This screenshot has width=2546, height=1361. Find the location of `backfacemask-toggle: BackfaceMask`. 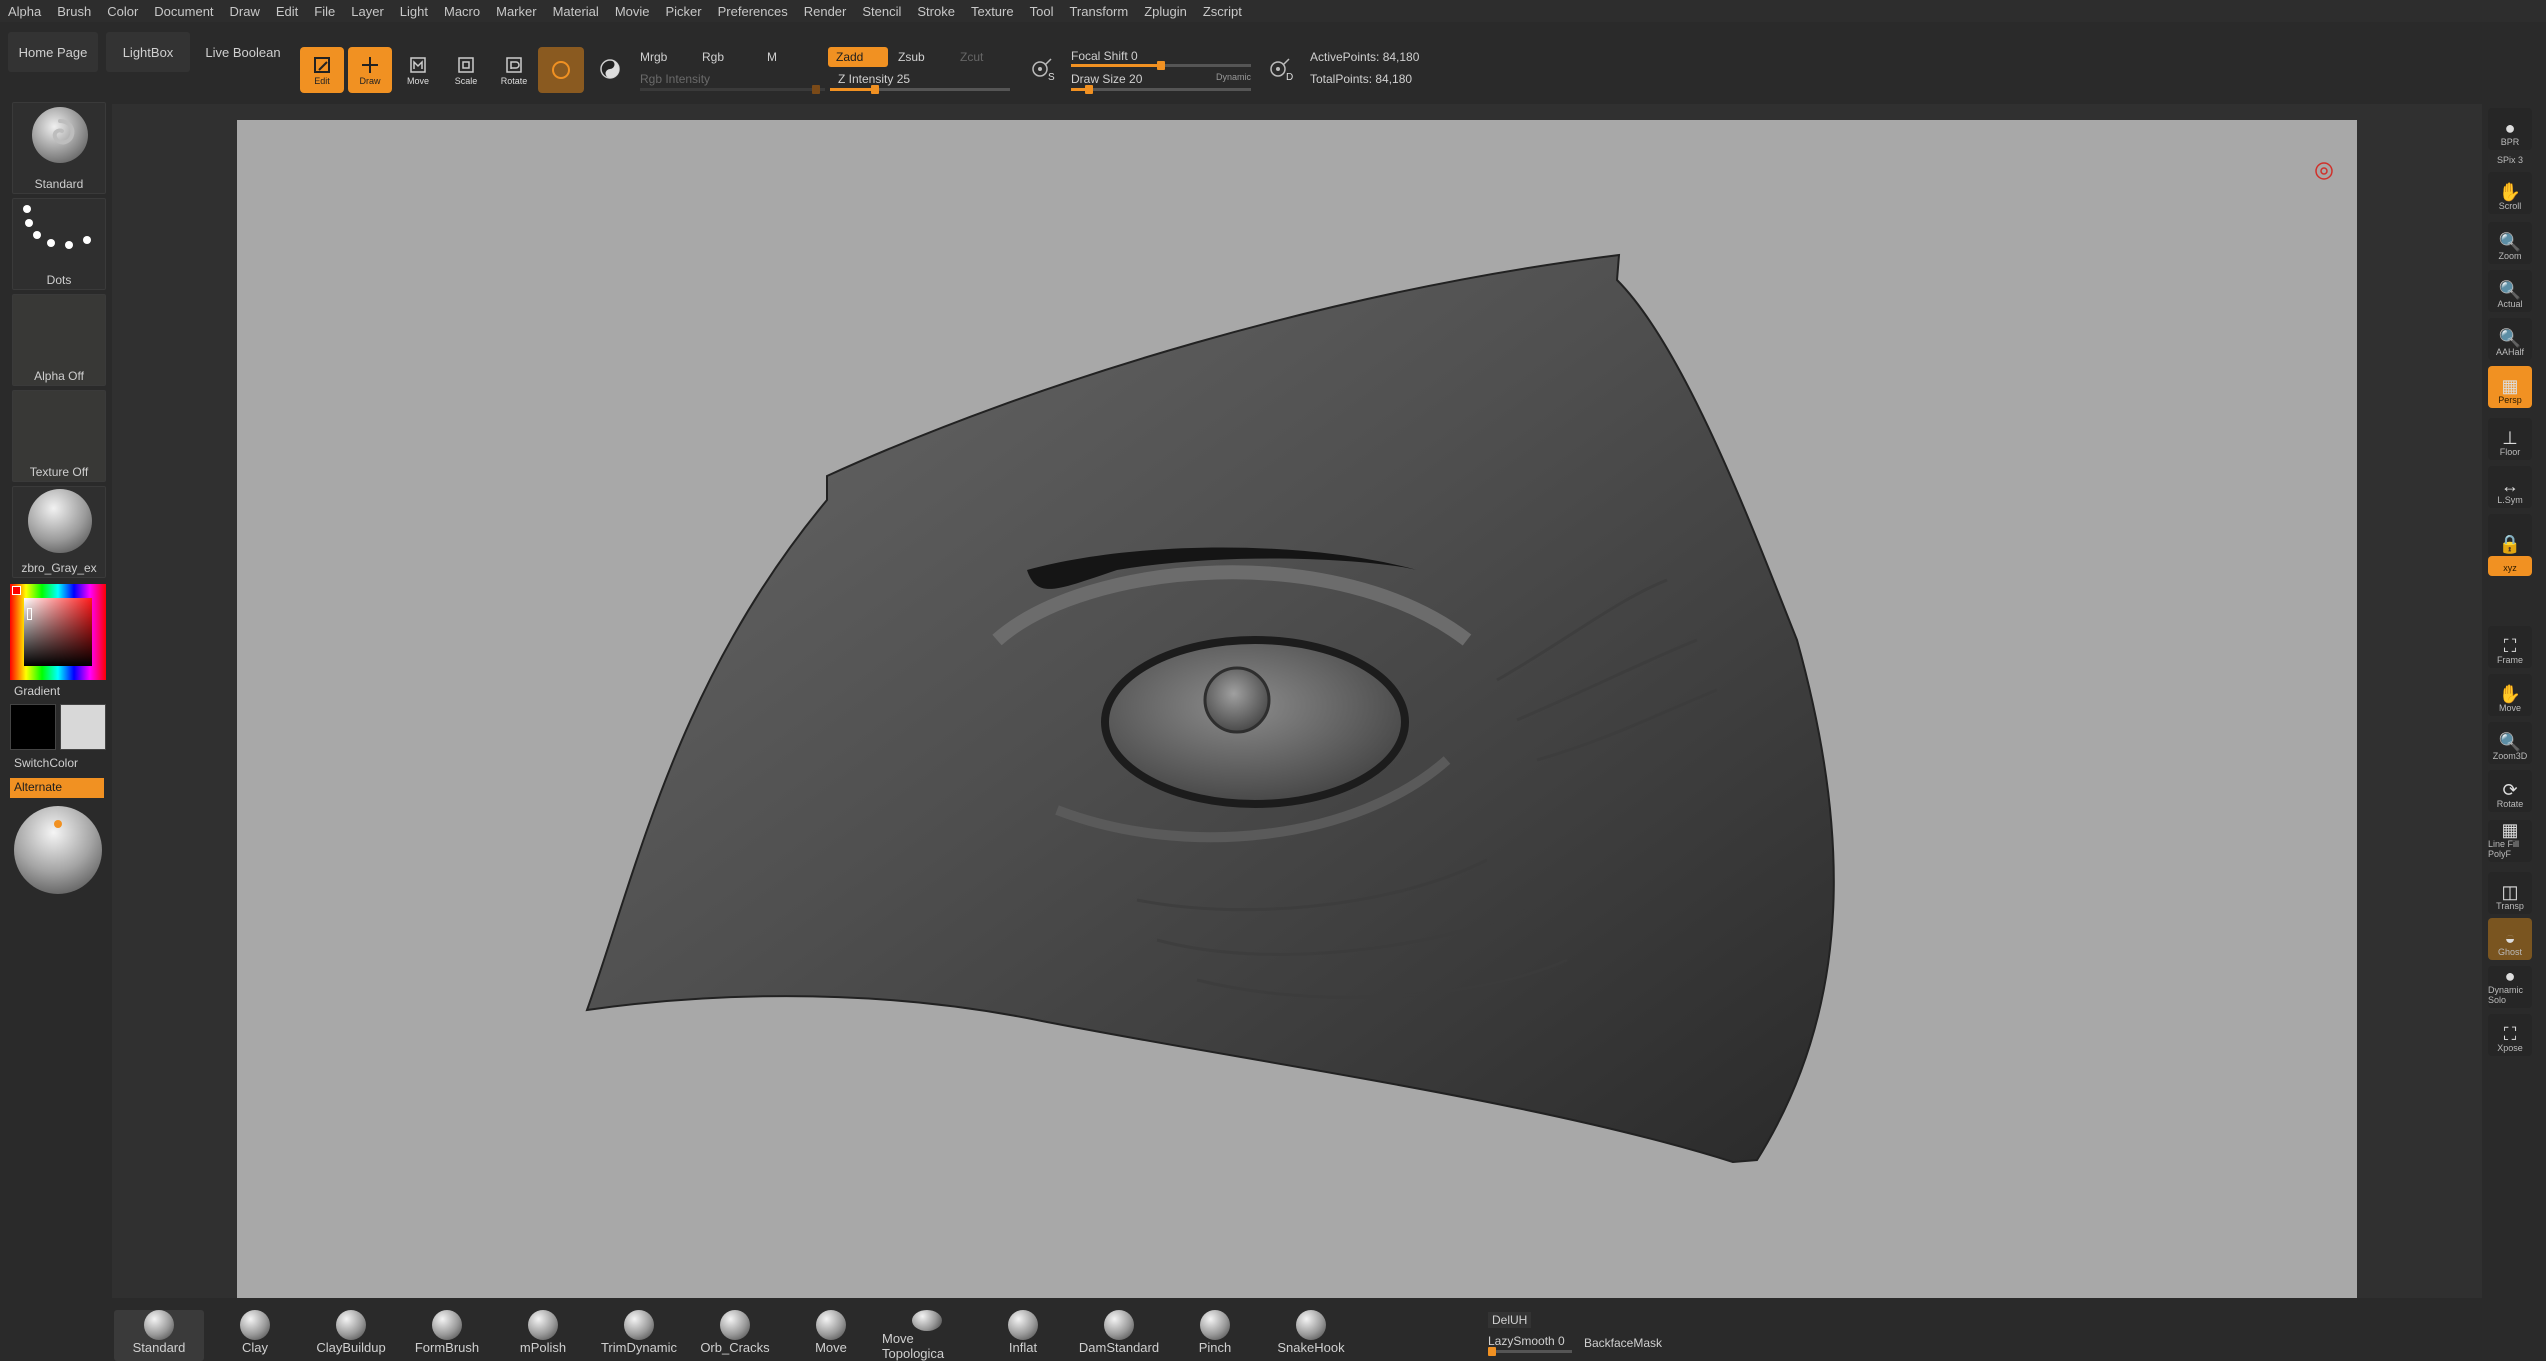

backfacemask-toggle: BackfaceMask is located at coordinates (1623, 1343).